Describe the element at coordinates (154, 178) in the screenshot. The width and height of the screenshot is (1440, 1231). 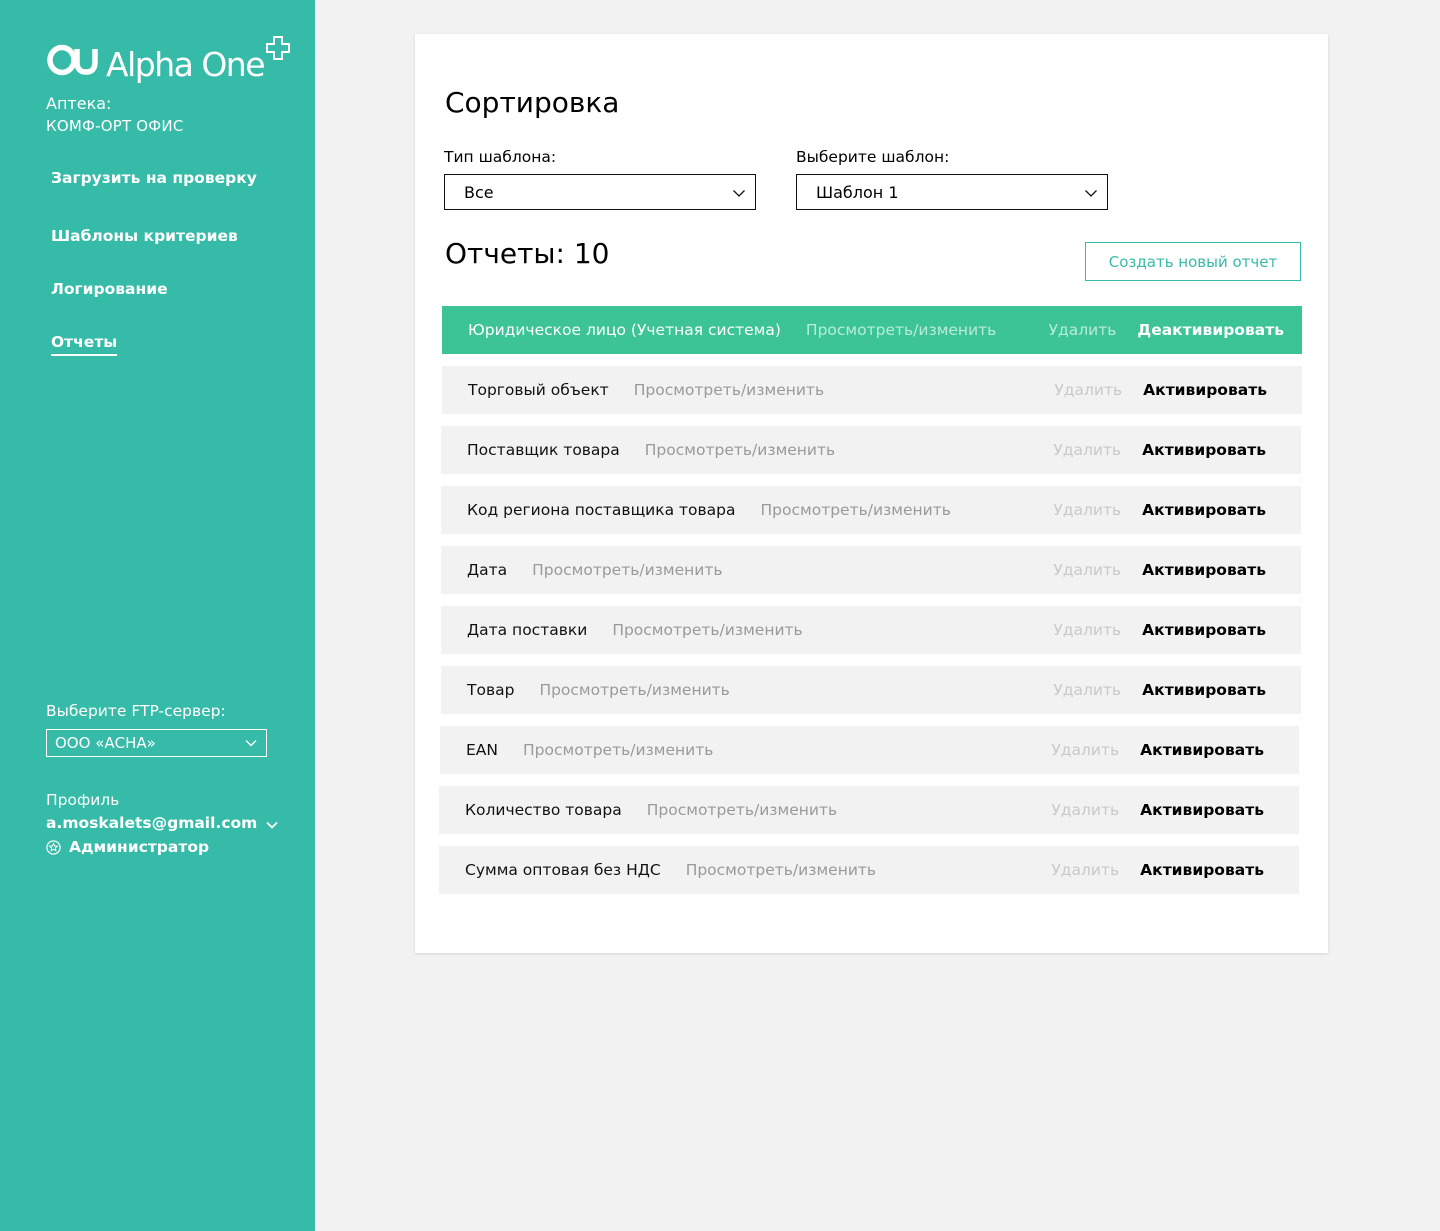
I see `nav-upload-check: Загрузить на проверку` at that location.